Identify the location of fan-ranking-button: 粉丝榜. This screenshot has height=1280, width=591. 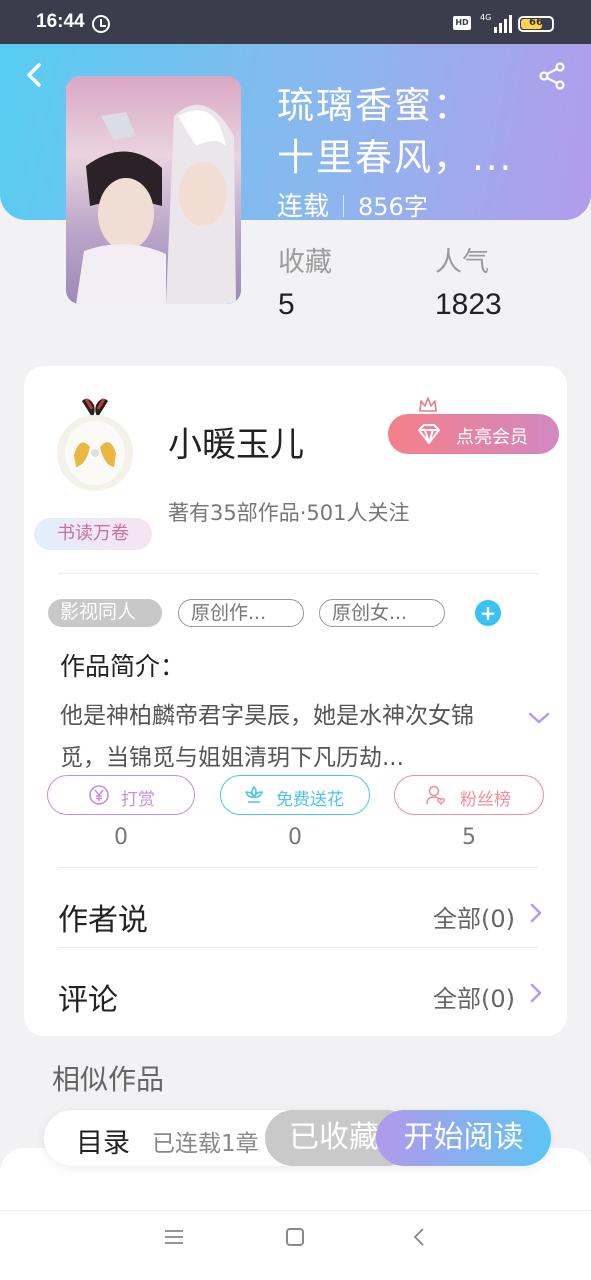
(469, 795).